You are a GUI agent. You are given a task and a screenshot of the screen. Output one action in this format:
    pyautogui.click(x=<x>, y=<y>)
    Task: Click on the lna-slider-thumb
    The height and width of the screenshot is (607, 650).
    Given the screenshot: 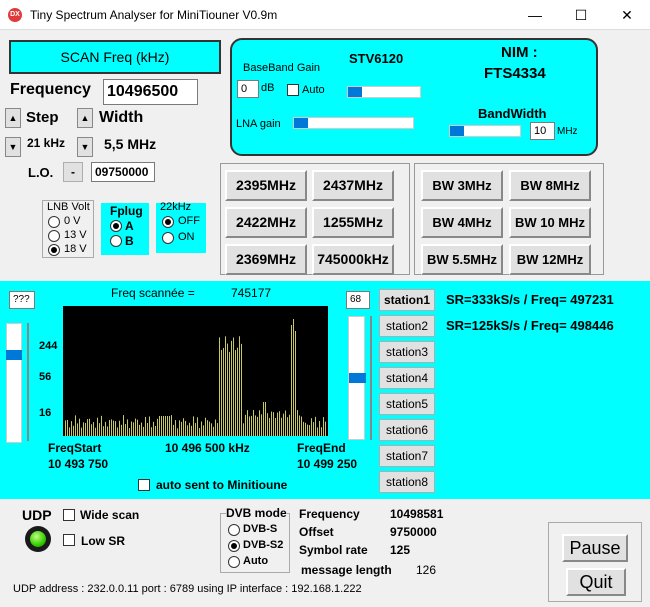 What is the action you would take?
    pyautogui.click(x=301, y=123)
    